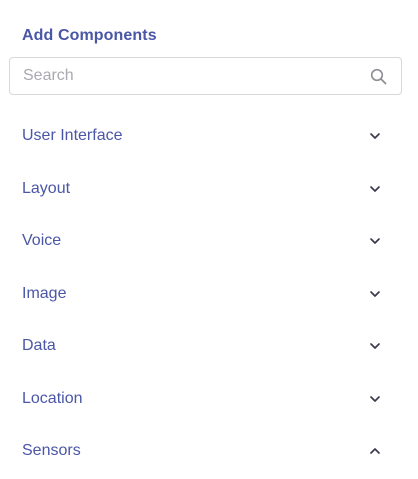 The image size is (418, 479). Describe the element at coordinates (89, 35) in the screenshot. I see `panel-title: Add Components` at that location.